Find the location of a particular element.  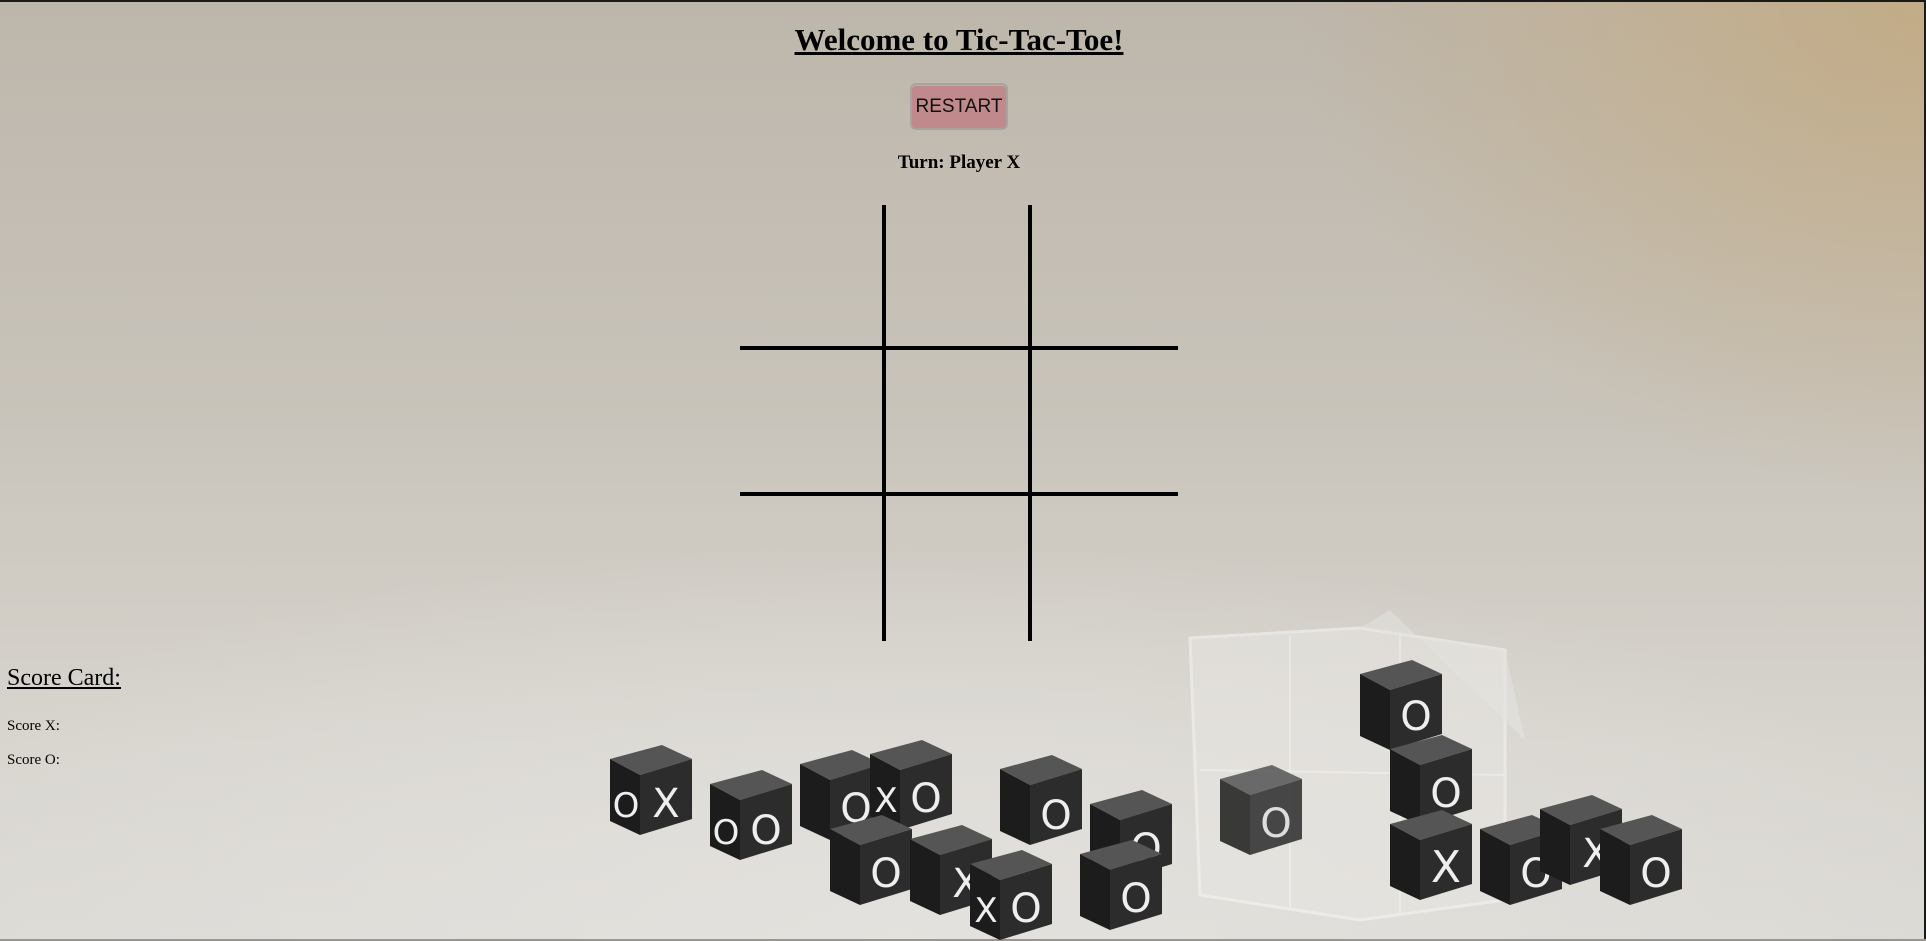

score-o-label: Score O: is located at coordinates (33, 760).